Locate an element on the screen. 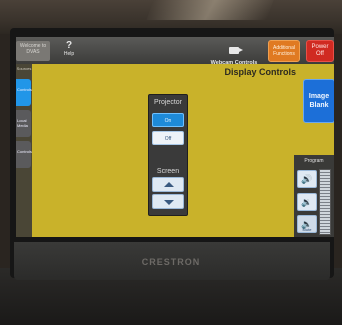  help-button: ? Help is located at coordinates (69, 48).